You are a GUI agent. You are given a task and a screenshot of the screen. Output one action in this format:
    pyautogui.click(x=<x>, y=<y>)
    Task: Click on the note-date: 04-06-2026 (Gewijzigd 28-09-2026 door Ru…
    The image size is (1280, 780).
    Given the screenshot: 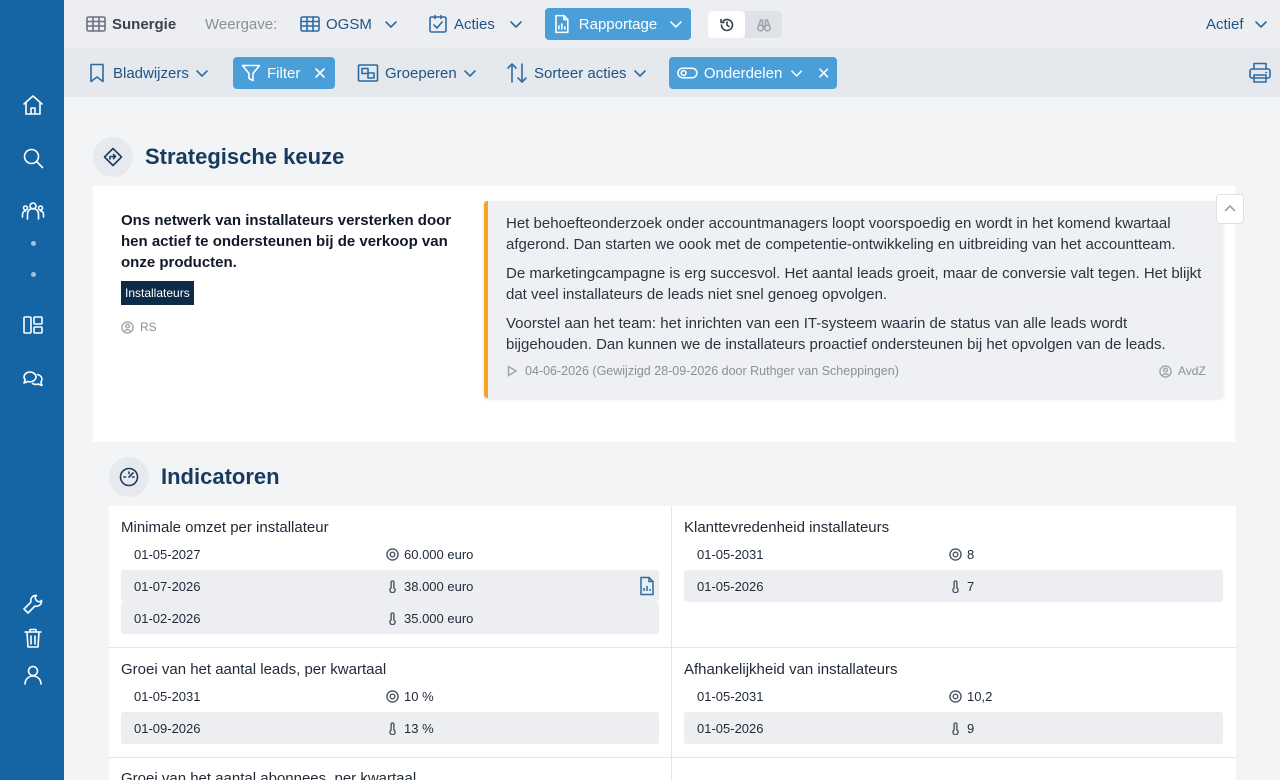 What is the action you would take?
    pyautogui.click(x=712, y=371)
    